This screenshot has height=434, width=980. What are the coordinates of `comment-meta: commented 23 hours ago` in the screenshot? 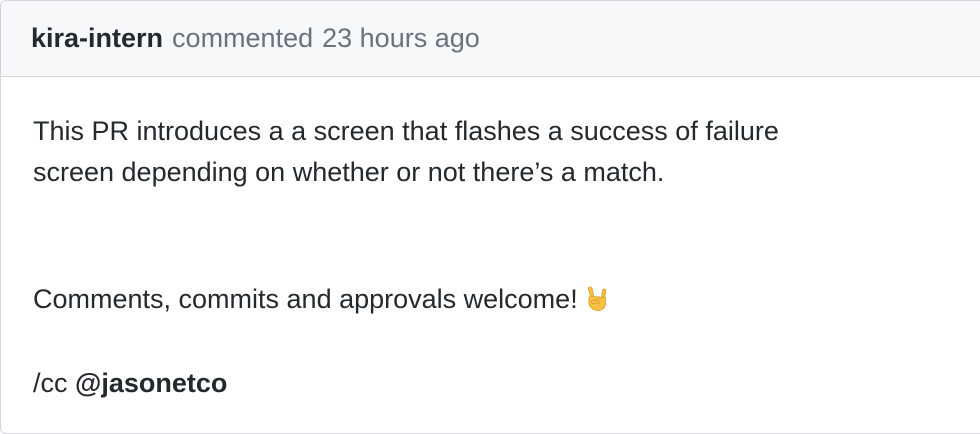 It's located at (326, 38).